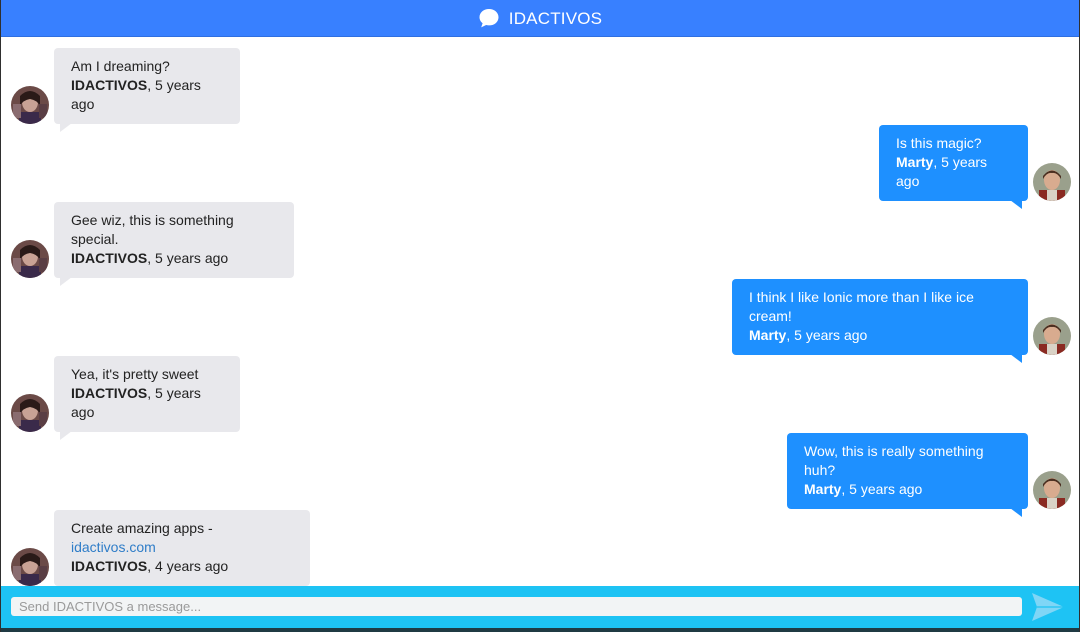 Image resolution: width=1080 pixels, height=632 pixels. Describe the element at coordinates (152, 229) in the screenshot. I see `message-text: Gee wiz, this is something special.` at that location.